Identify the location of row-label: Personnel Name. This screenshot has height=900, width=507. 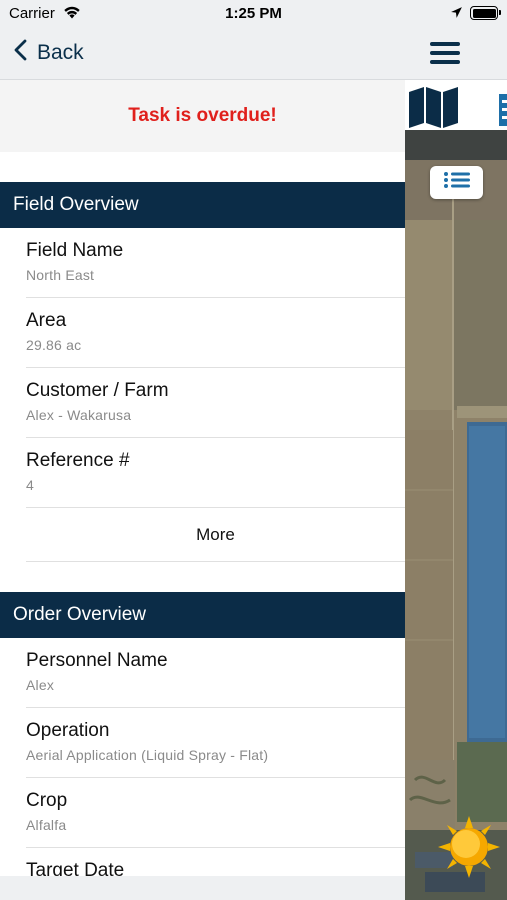
(97, 660).